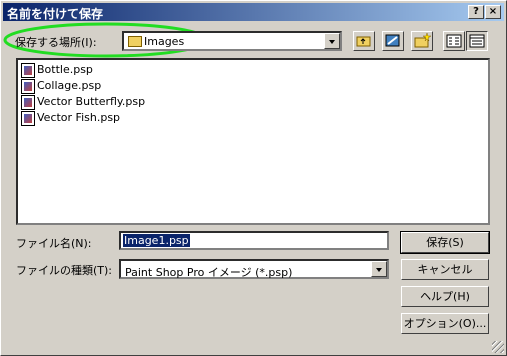  Describe the element at coordinates (254, 240) in the screenshot. I see `filename-input: Image1.psp` at that location.